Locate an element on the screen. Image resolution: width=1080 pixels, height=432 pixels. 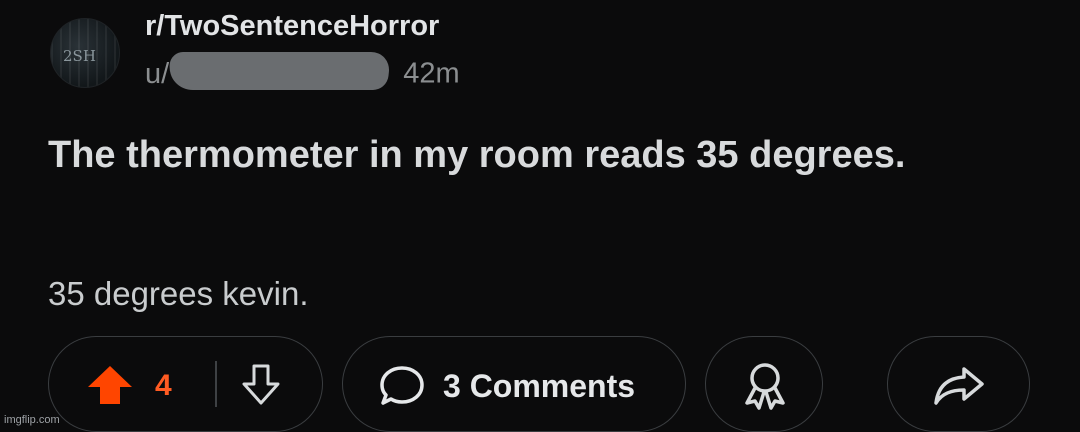
post-time: 42m is located at coordinates (431, 73).